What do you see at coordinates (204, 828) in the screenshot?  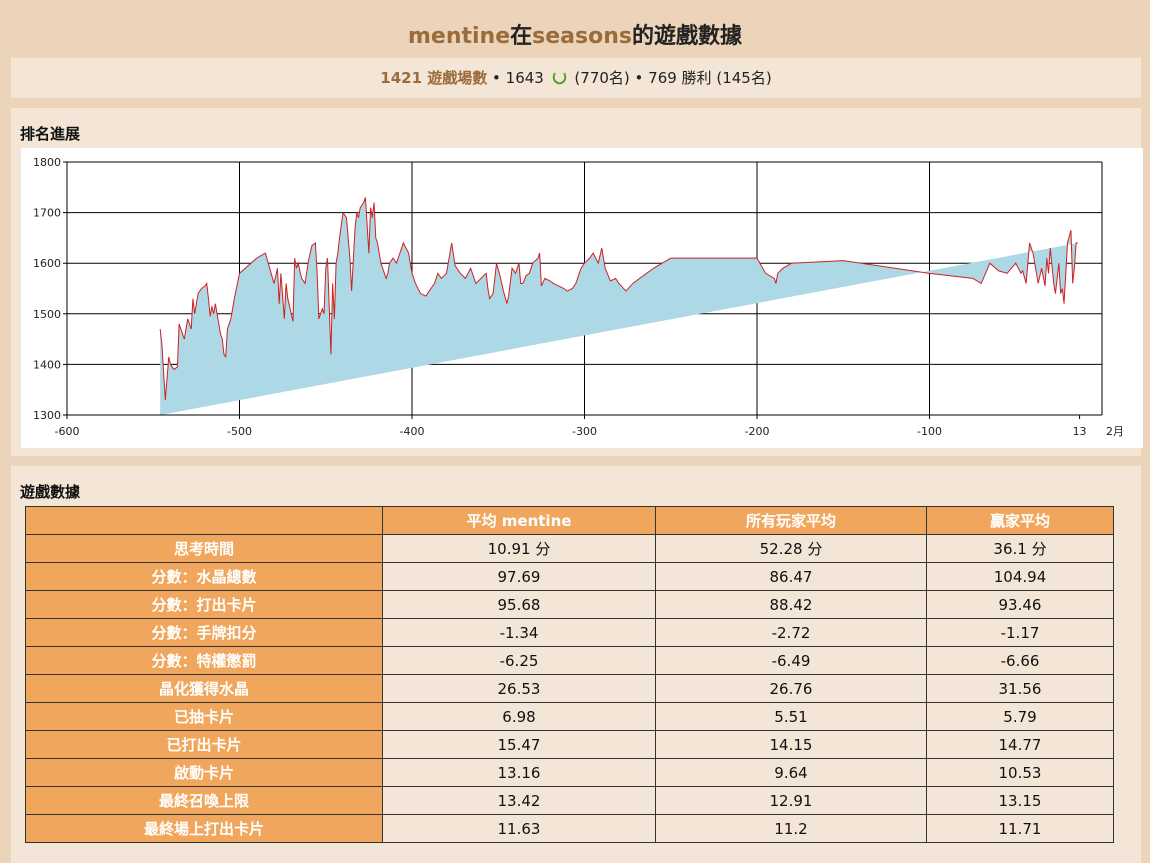 I see `row-label: 最終場上打出卡片` at bounding box center [204, 828].